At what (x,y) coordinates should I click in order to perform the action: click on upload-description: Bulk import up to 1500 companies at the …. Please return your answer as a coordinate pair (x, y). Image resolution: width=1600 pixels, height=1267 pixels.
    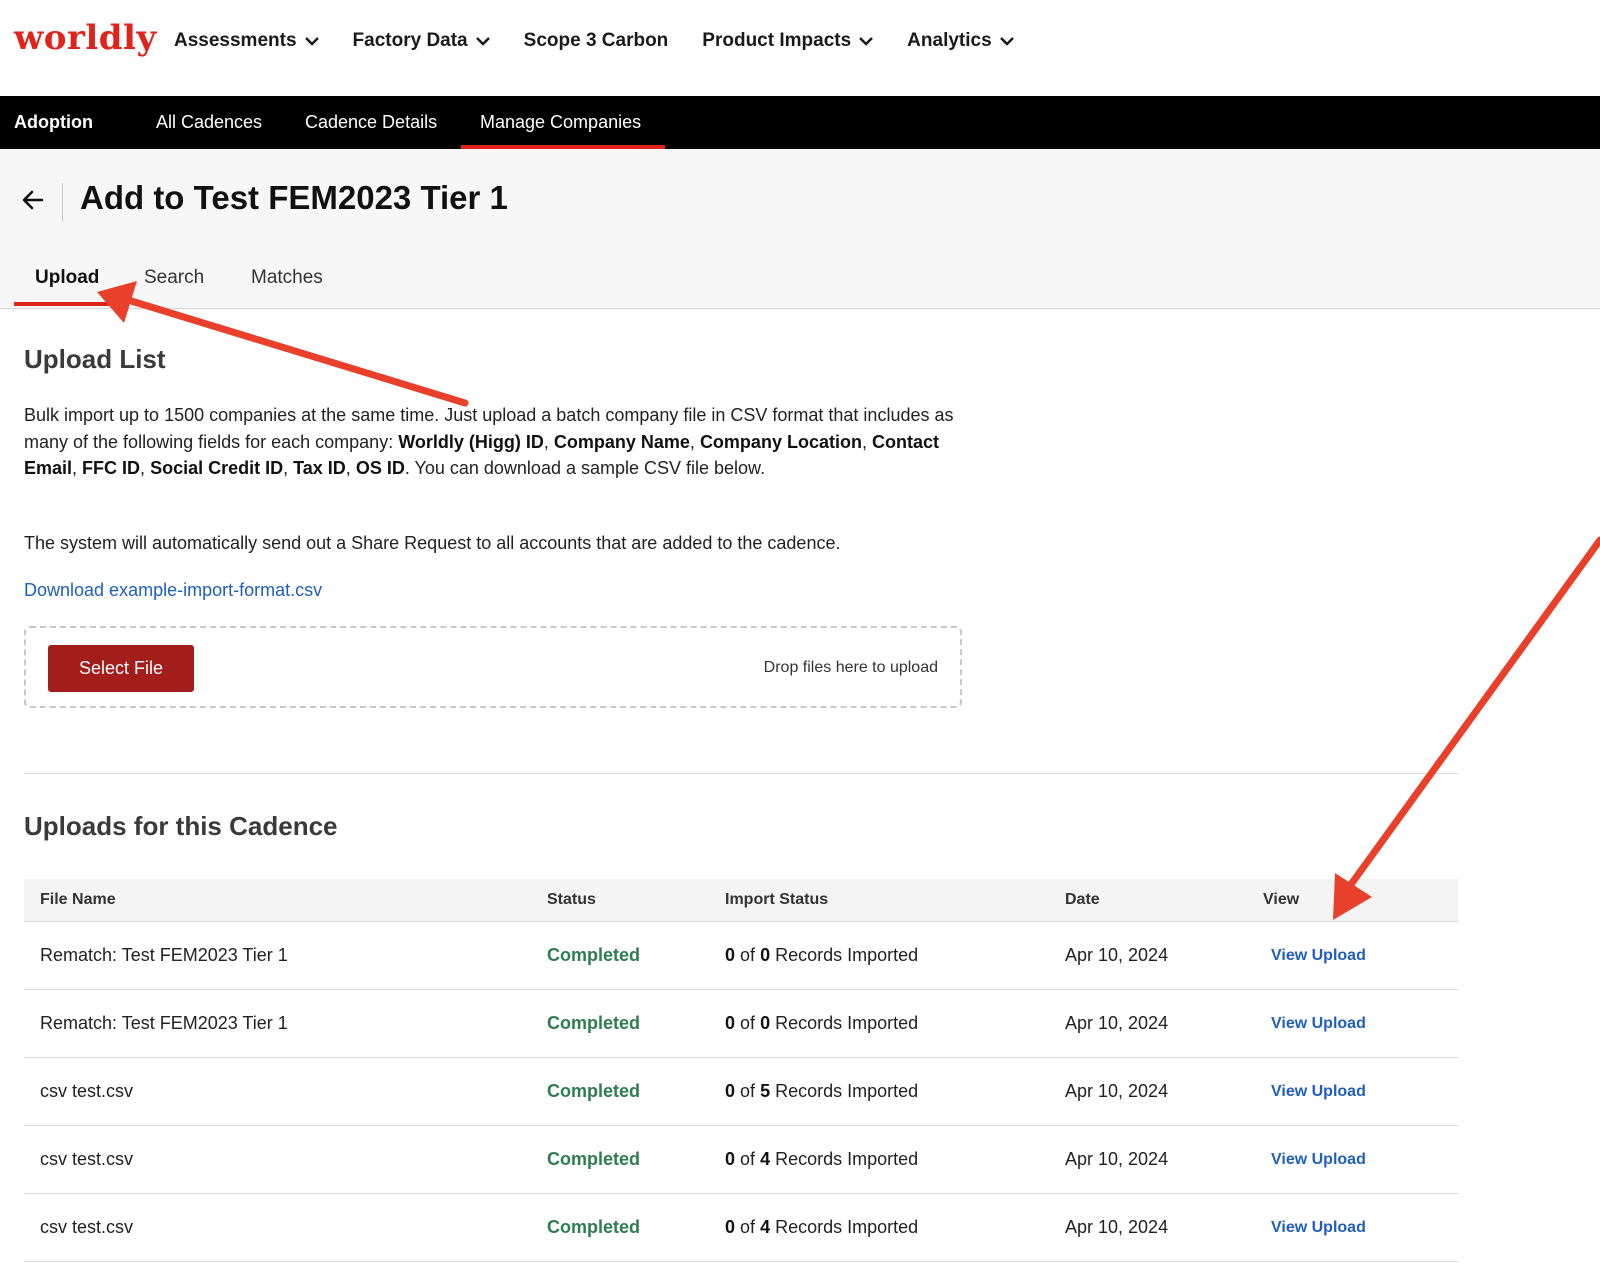
    Looking at the image, I should click on (494, 442).